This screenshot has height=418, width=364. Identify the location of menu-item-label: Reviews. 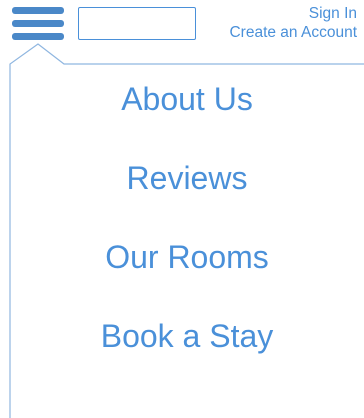
(187, 178).